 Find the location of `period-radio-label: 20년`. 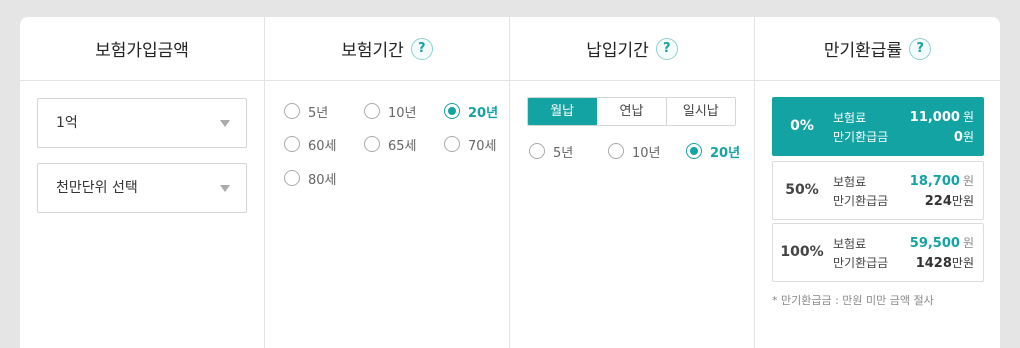

period-radio-label: 20년 is located at coordinates (483, 113).